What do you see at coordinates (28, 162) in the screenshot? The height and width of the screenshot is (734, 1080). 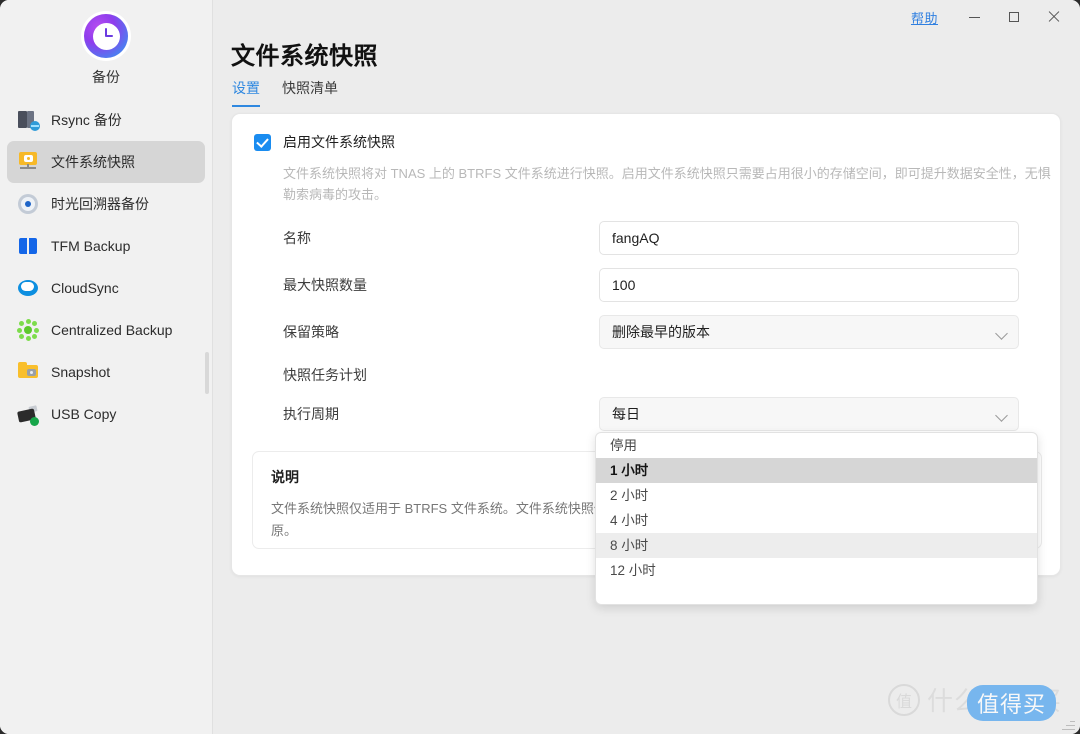 I see `folder-camera-icon` at bounding box center [28, 162].